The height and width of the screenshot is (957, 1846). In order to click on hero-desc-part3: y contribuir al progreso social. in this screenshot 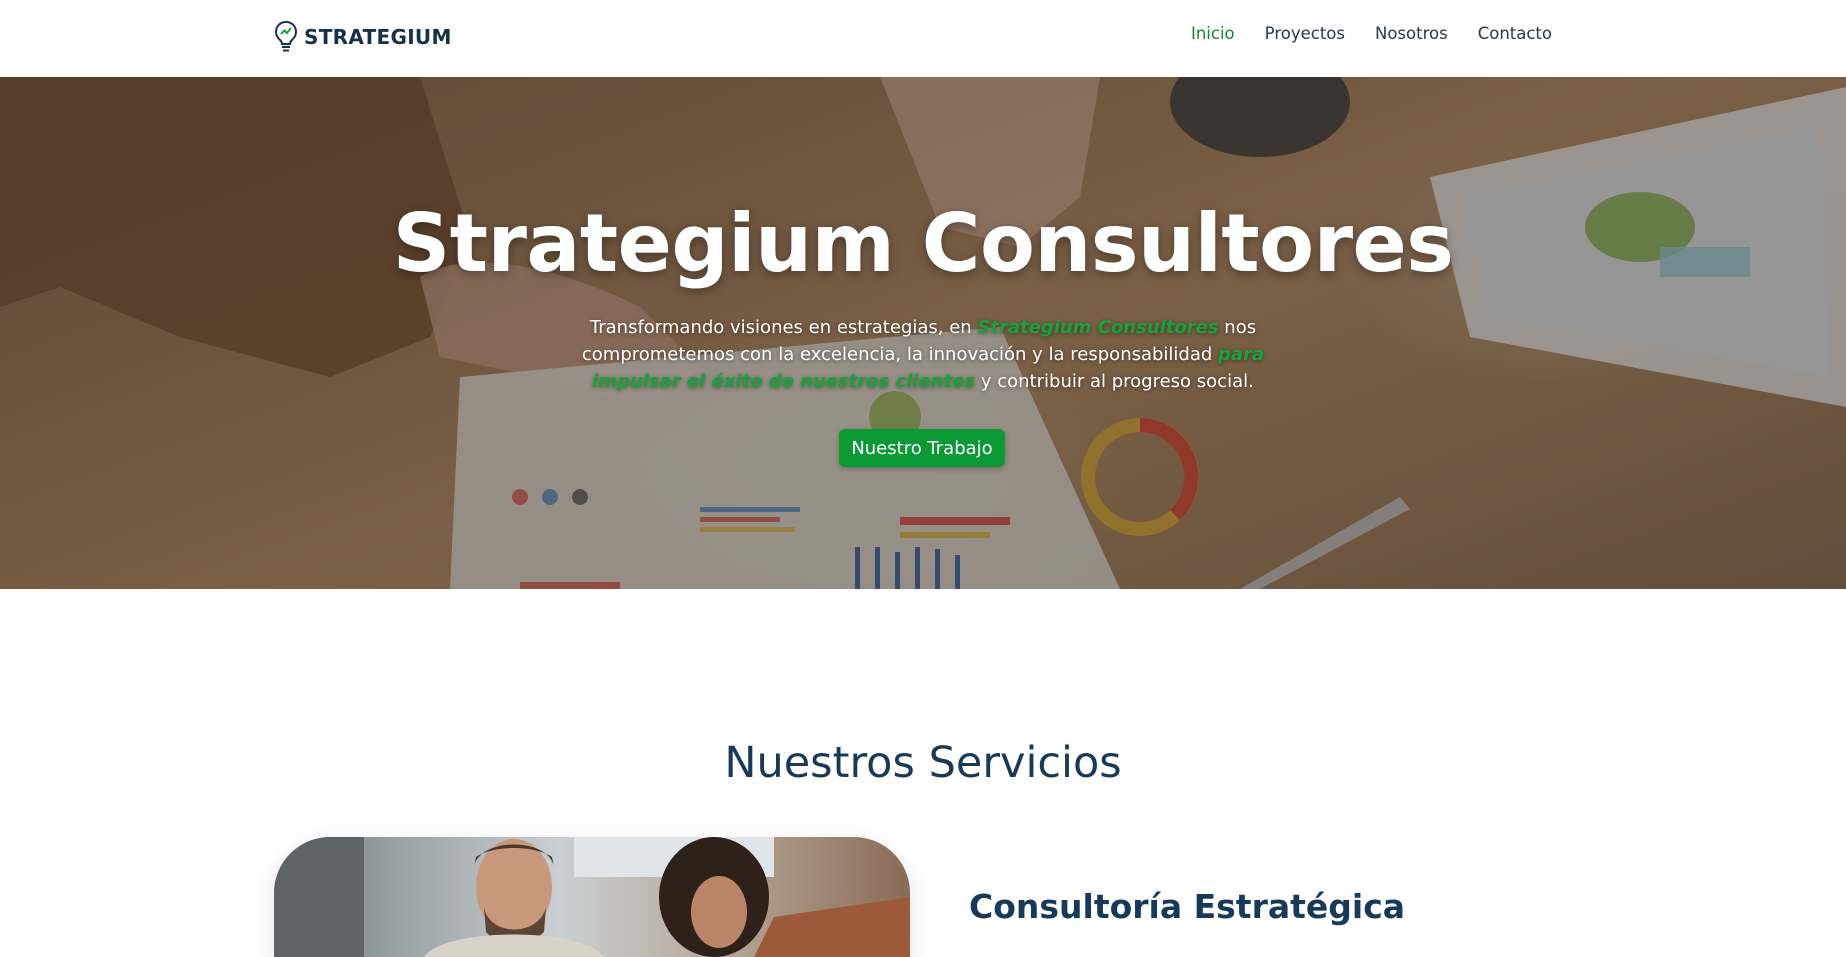, I will do `click(1114, 381)`.